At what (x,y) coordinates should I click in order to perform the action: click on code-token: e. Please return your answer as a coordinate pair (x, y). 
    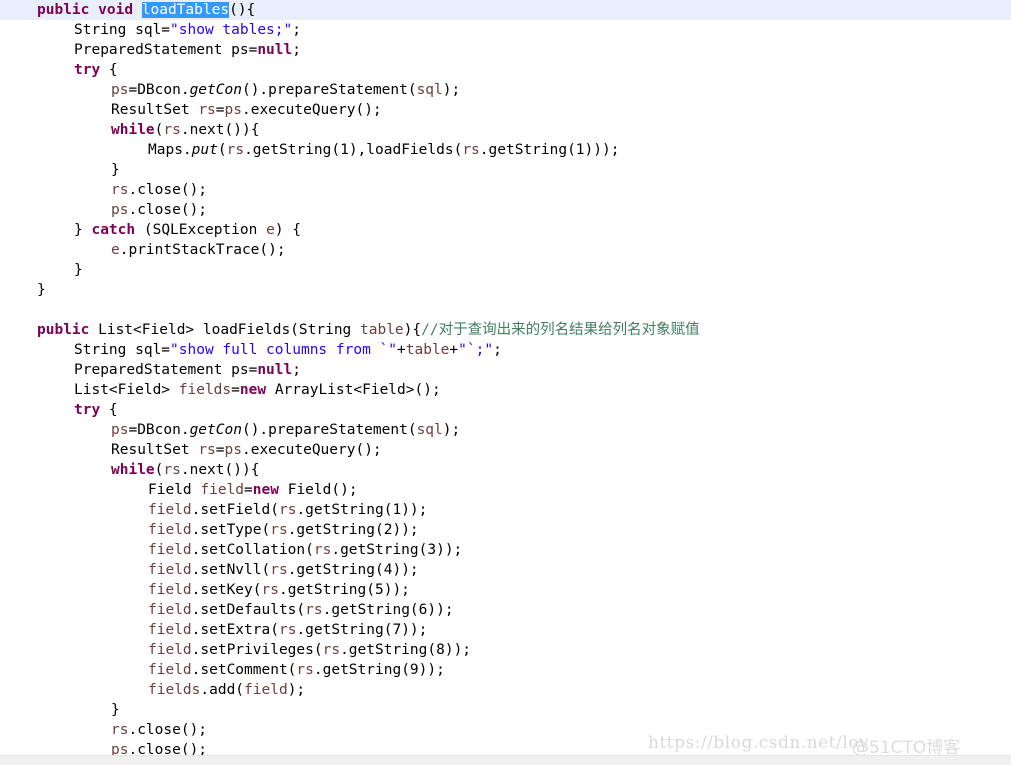
    Looking at the image, I should click on (115, 250).